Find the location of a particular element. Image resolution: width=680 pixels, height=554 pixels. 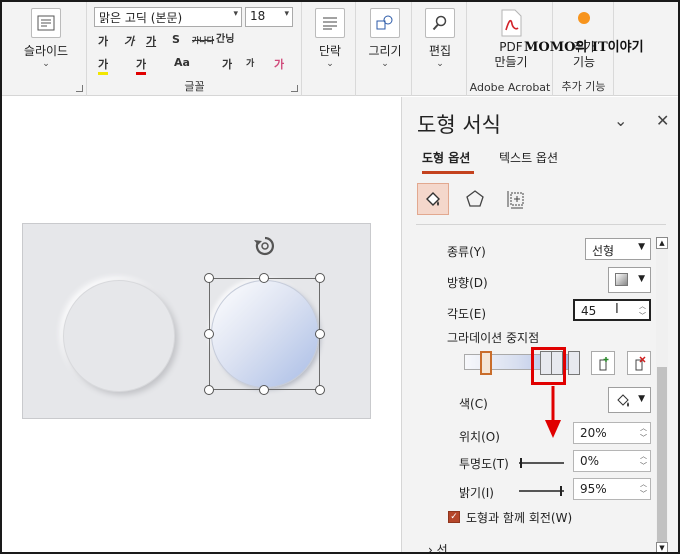

clear-format-button: 가 is located at coordinates (279, 64).